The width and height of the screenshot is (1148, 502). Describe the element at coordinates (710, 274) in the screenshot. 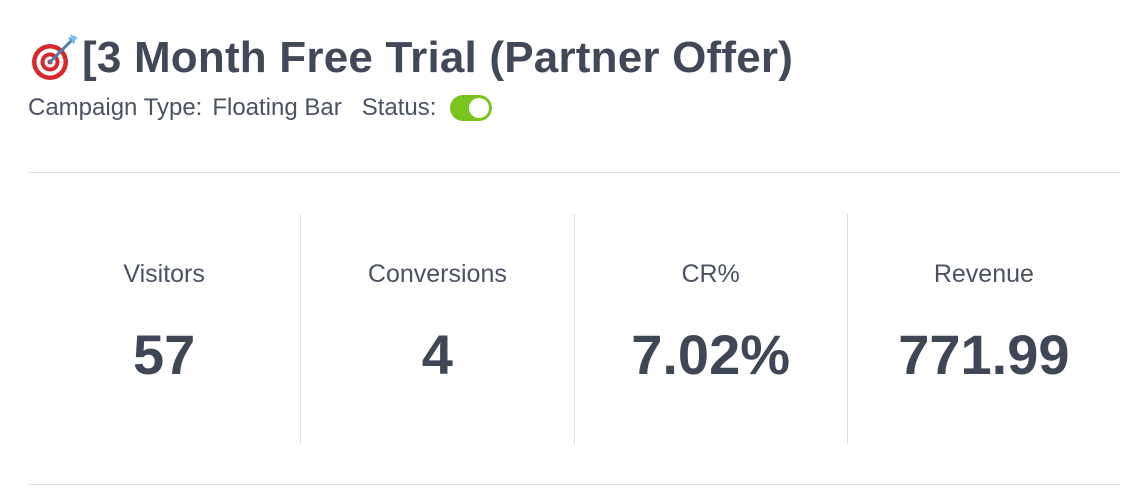

I see `stat-label: CR%` at that location.